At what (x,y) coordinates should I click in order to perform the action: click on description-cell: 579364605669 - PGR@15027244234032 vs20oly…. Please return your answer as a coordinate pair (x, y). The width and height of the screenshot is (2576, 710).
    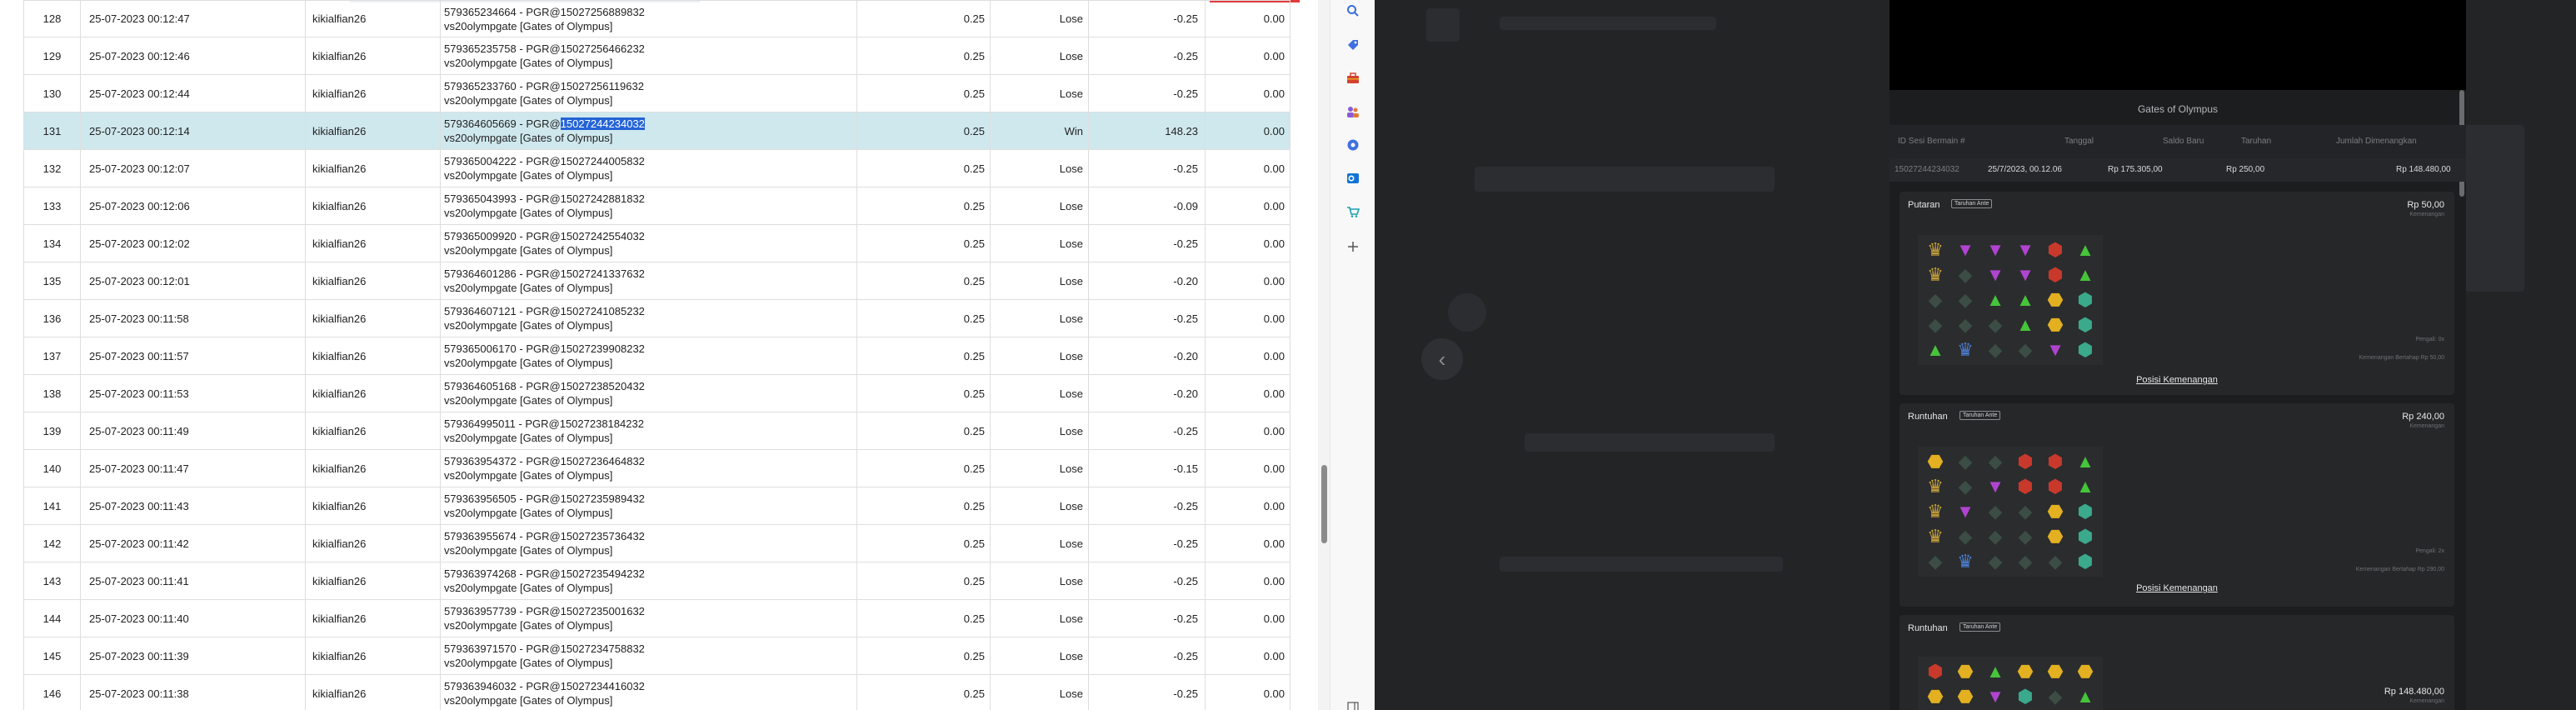
    Looking at the image, I should click on (648, 131).